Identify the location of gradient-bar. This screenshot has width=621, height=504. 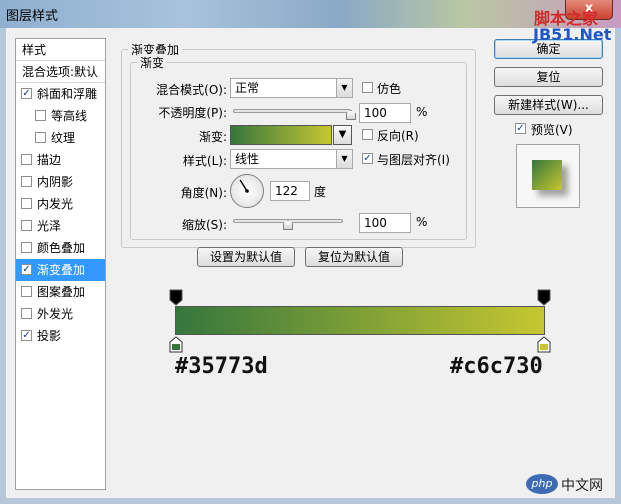
(360, 320).